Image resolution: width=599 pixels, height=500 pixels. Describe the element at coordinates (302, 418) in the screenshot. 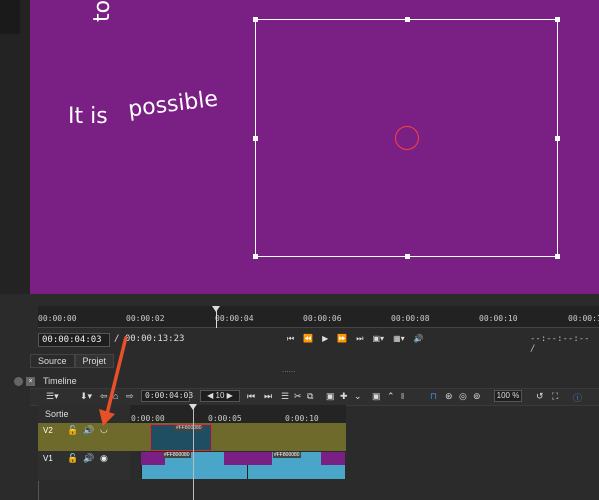

I see `timeline-ruler-tick: 0:00:10` at that location.